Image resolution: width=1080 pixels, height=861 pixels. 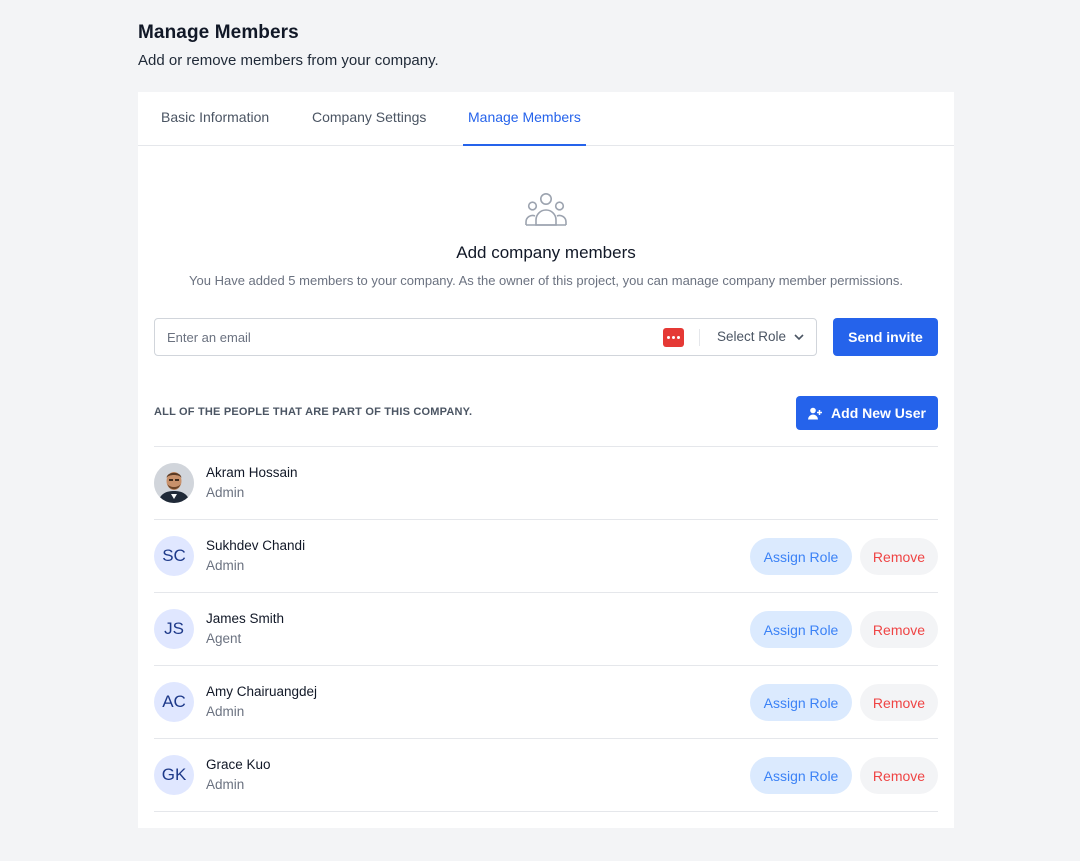 What do you see at coordinates (174, 702) in the screenshot?
I see `avatar: AC` at bounding box center [174, 702].